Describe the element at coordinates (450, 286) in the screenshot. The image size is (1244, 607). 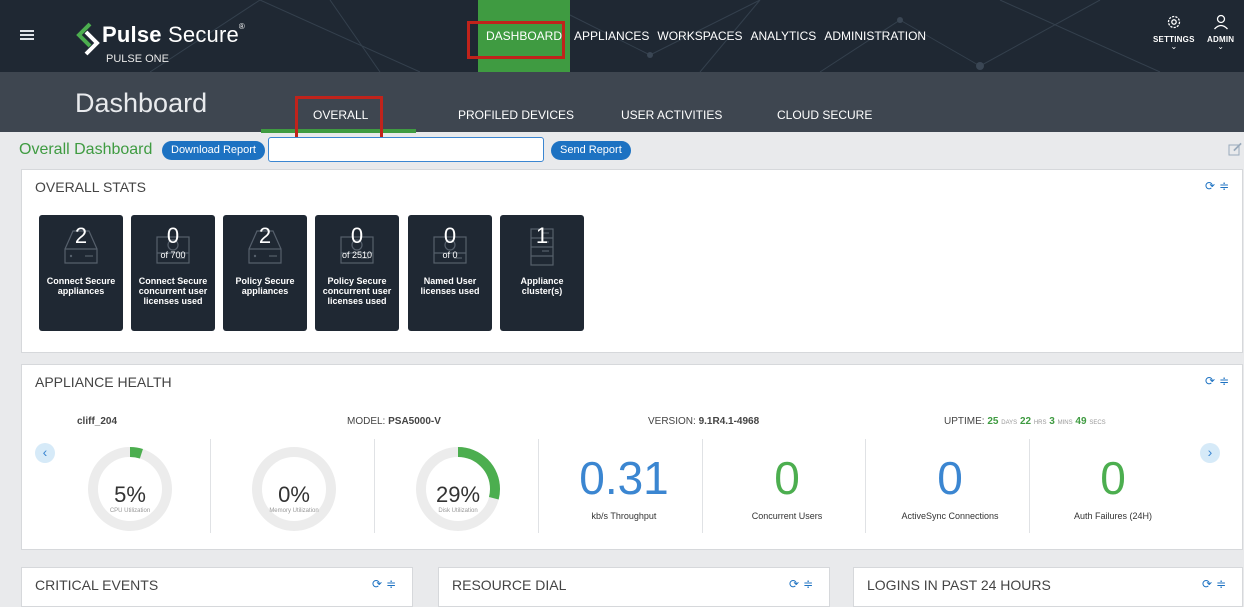
I see `stat-label: Named User licenses used` at that location.